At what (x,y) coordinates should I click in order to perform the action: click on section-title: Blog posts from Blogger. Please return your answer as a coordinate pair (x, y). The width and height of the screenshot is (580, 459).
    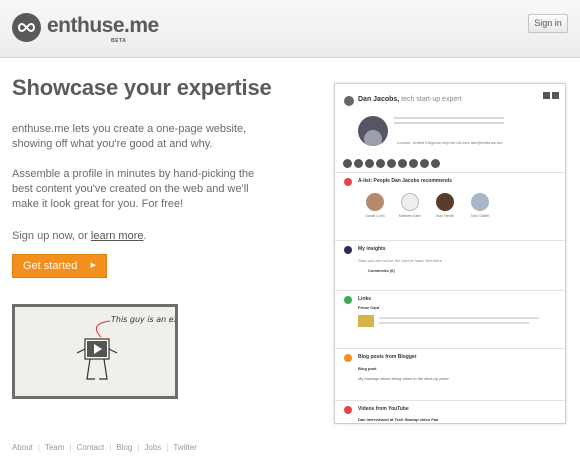
    Looking at the image, I should click on (387, 357).